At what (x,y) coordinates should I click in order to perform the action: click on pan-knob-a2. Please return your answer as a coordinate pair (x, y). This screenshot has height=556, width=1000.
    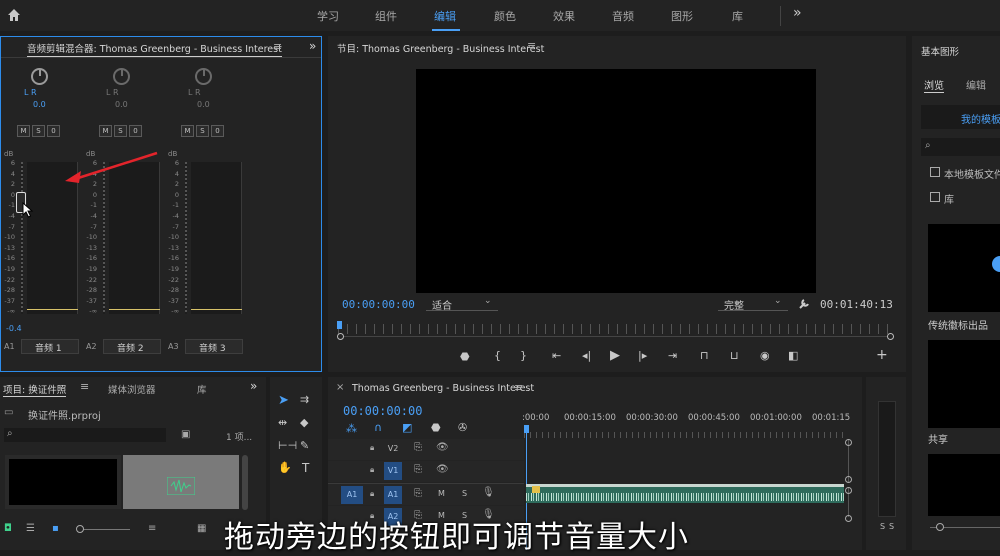
    Looking at the image, I should click on (121, 76).